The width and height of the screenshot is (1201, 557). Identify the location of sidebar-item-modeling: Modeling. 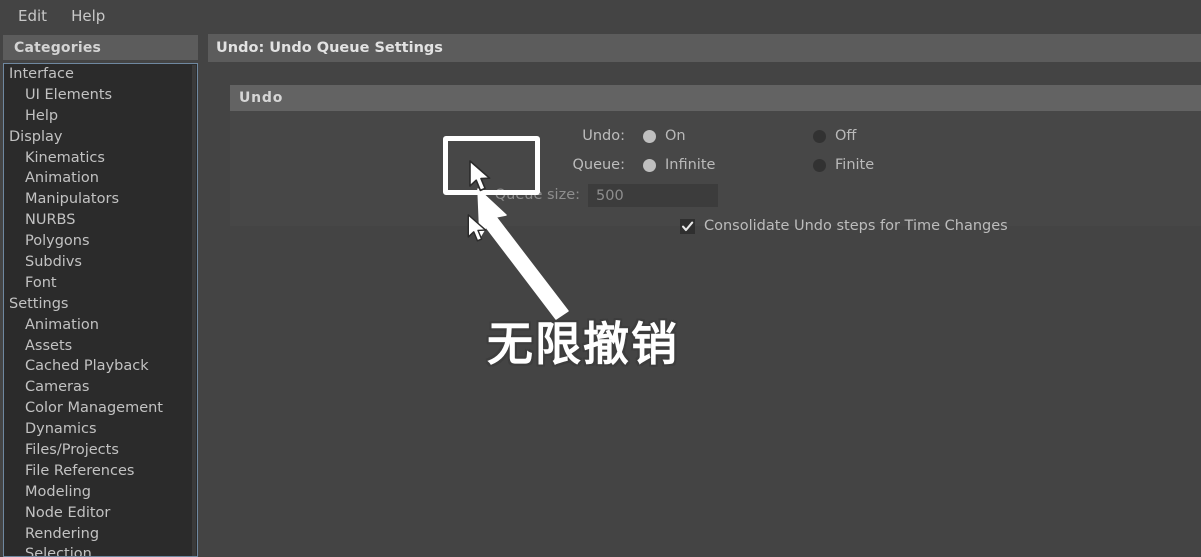
(100, 492).